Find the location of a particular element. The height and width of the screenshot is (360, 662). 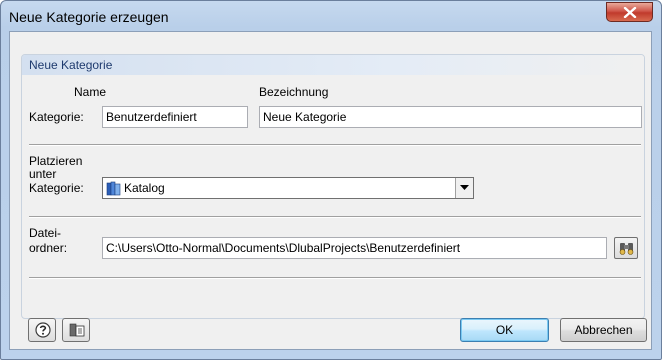

close-button is located at coordinates (629, 12).